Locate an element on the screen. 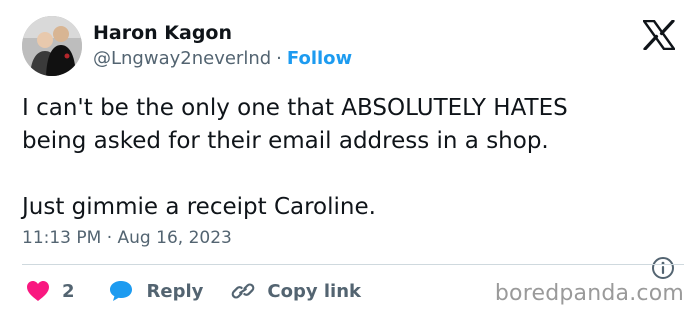 The height and width of the screenshot is (318, 700). reply-button: Reply is located at coordinates (156, 291).